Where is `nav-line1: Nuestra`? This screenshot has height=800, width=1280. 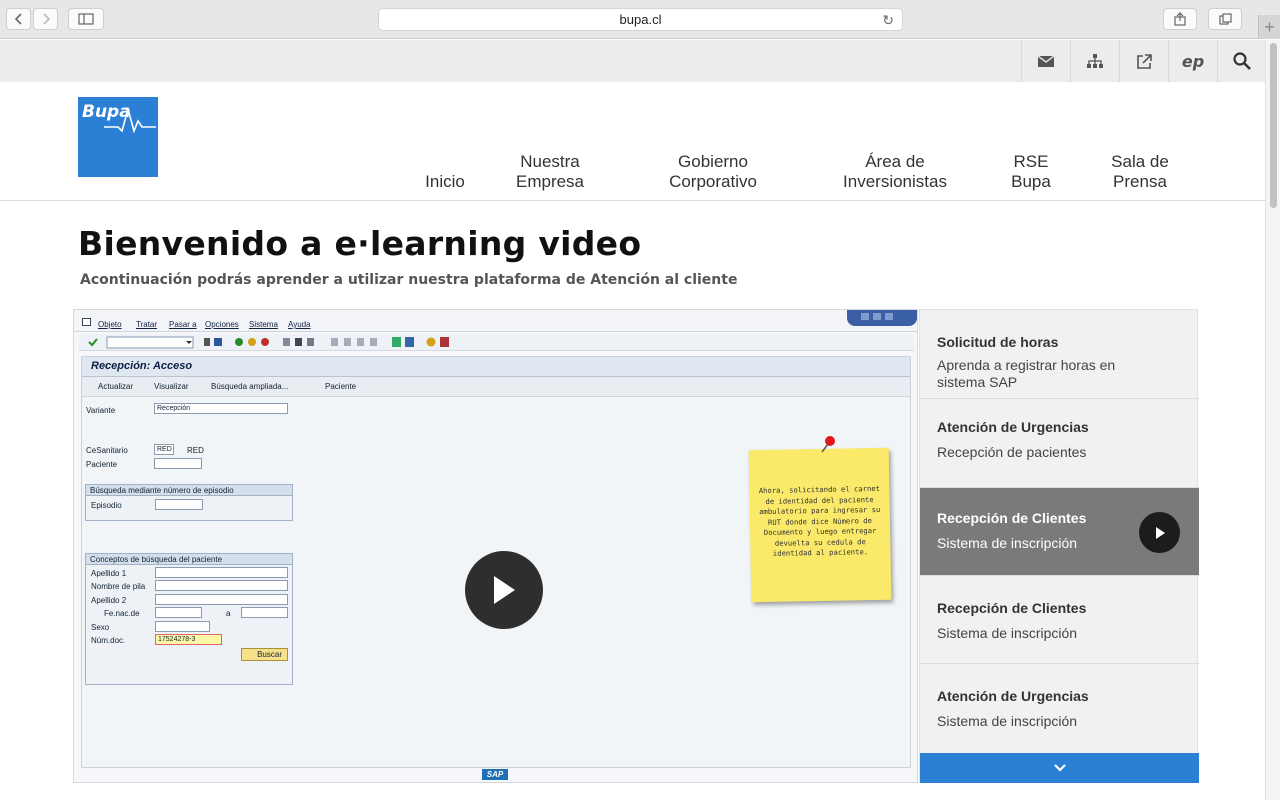 nav-line1: Nuestra is located at coordinates (550, 161).